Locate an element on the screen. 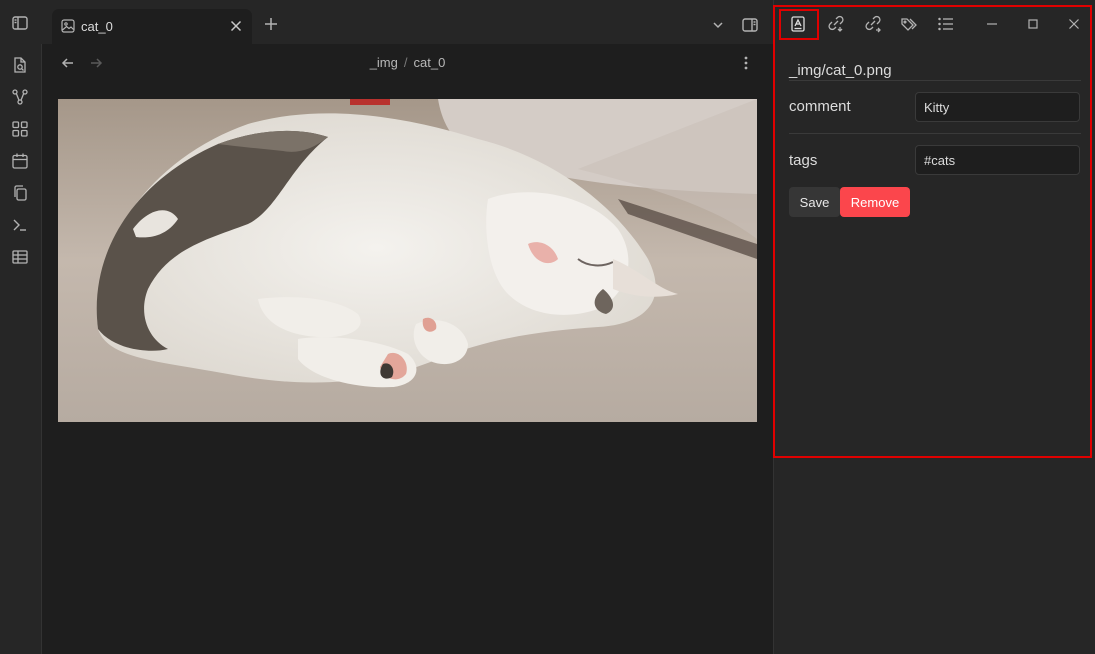 The height and width of the screenshot is (654, 1095). copy-files-icon is located at coordinates (20, 193).